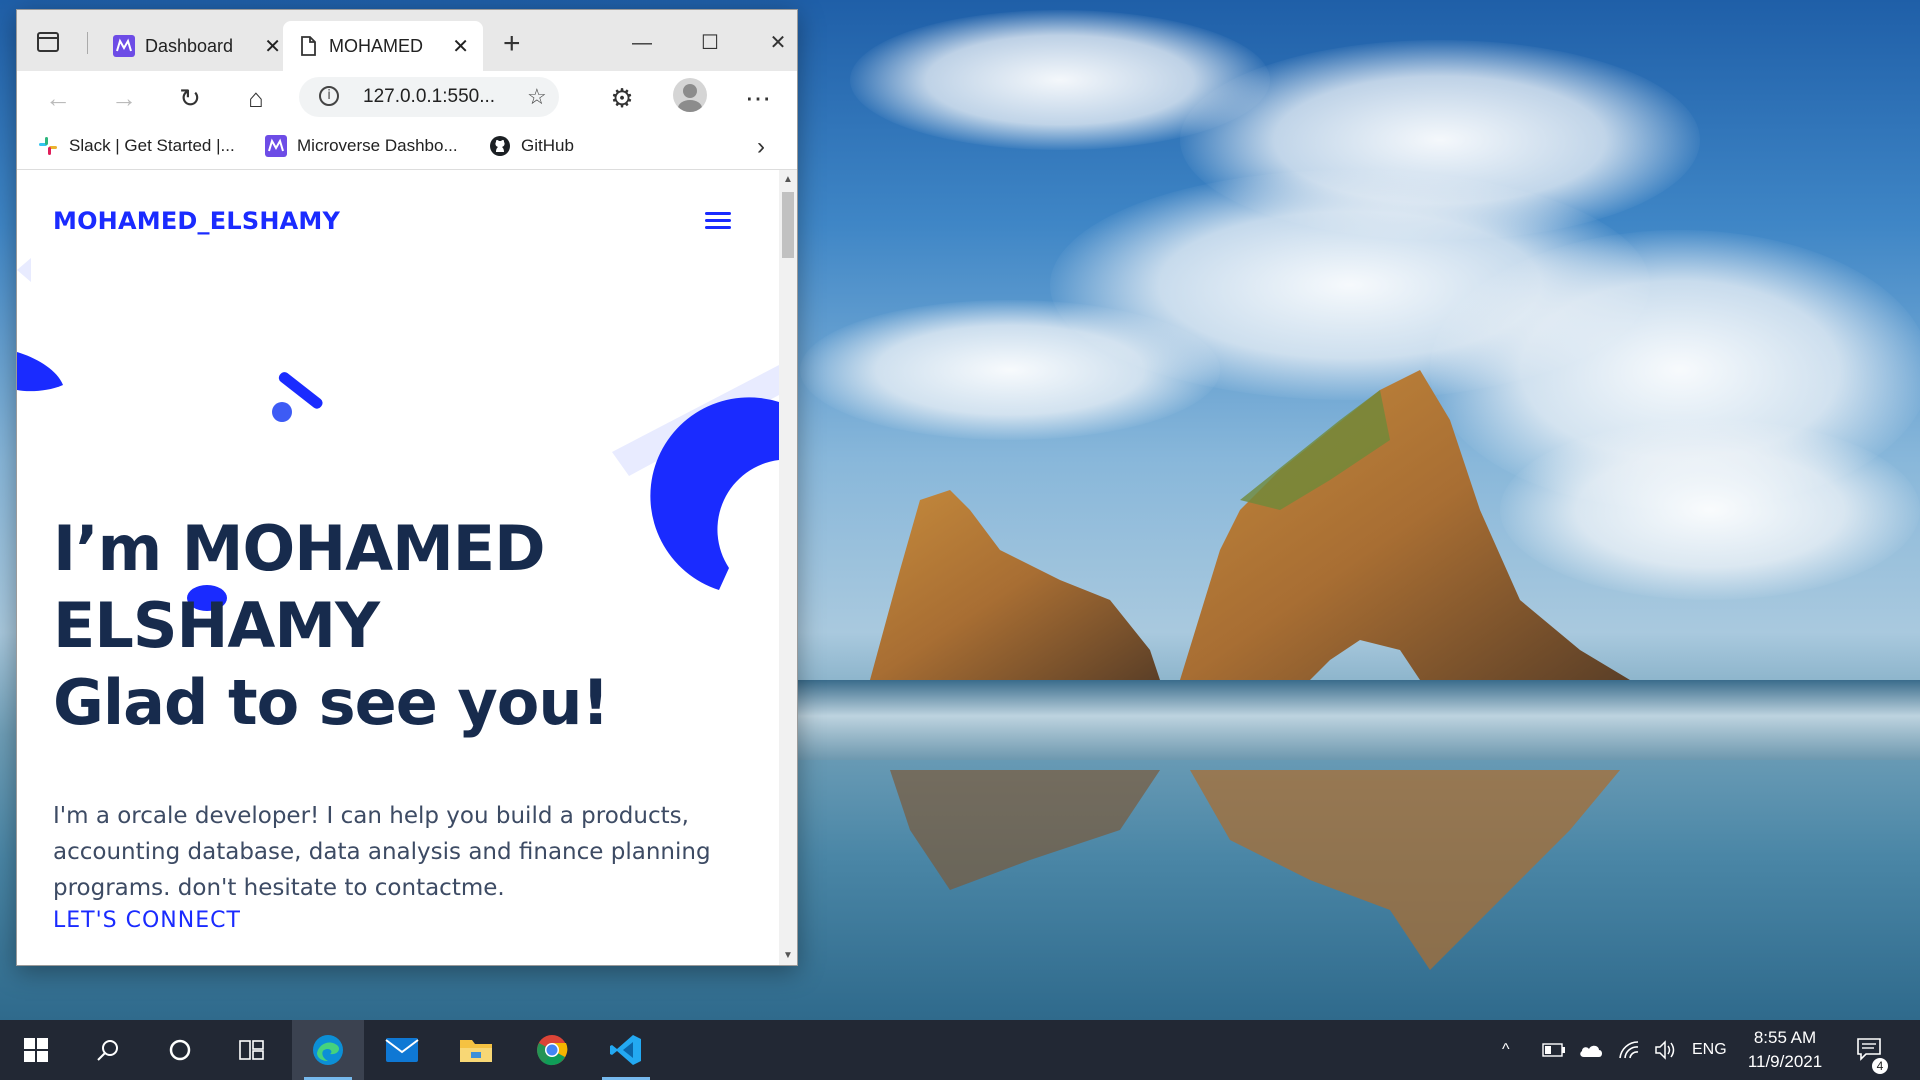 This screenshot has width=1920, height=1080. I want to click on hero-heading: I’m MOHAMED ELSHAMY Glad to see you!, so click(403, 625).